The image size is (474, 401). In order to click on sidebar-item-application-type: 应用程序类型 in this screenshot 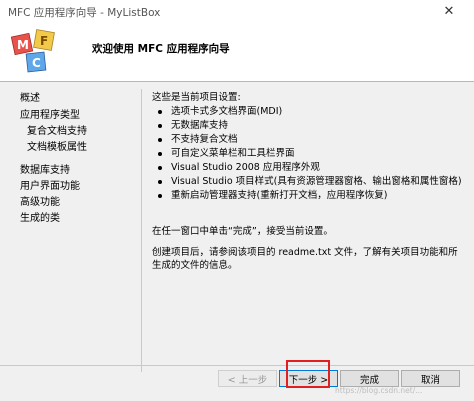, I will do `click(50, 115)`.